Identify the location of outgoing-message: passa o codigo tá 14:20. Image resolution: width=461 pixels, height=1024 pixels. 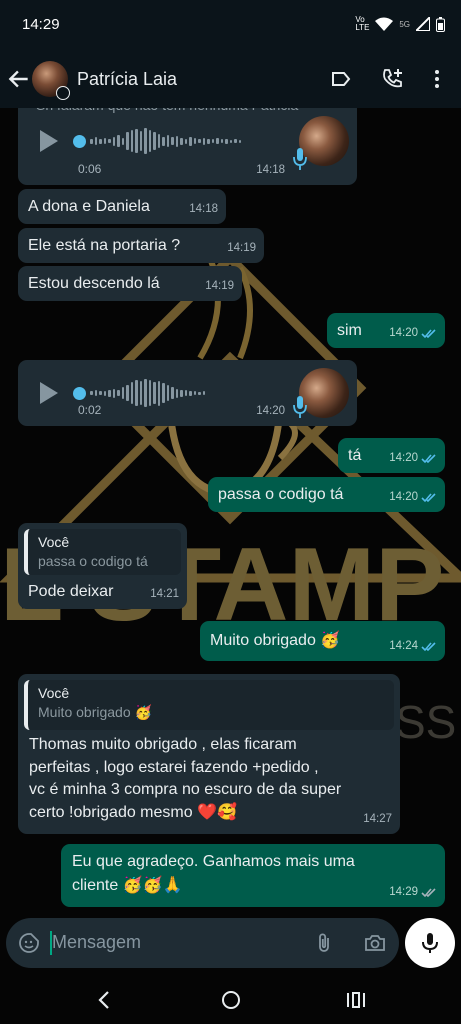
(326, 494).